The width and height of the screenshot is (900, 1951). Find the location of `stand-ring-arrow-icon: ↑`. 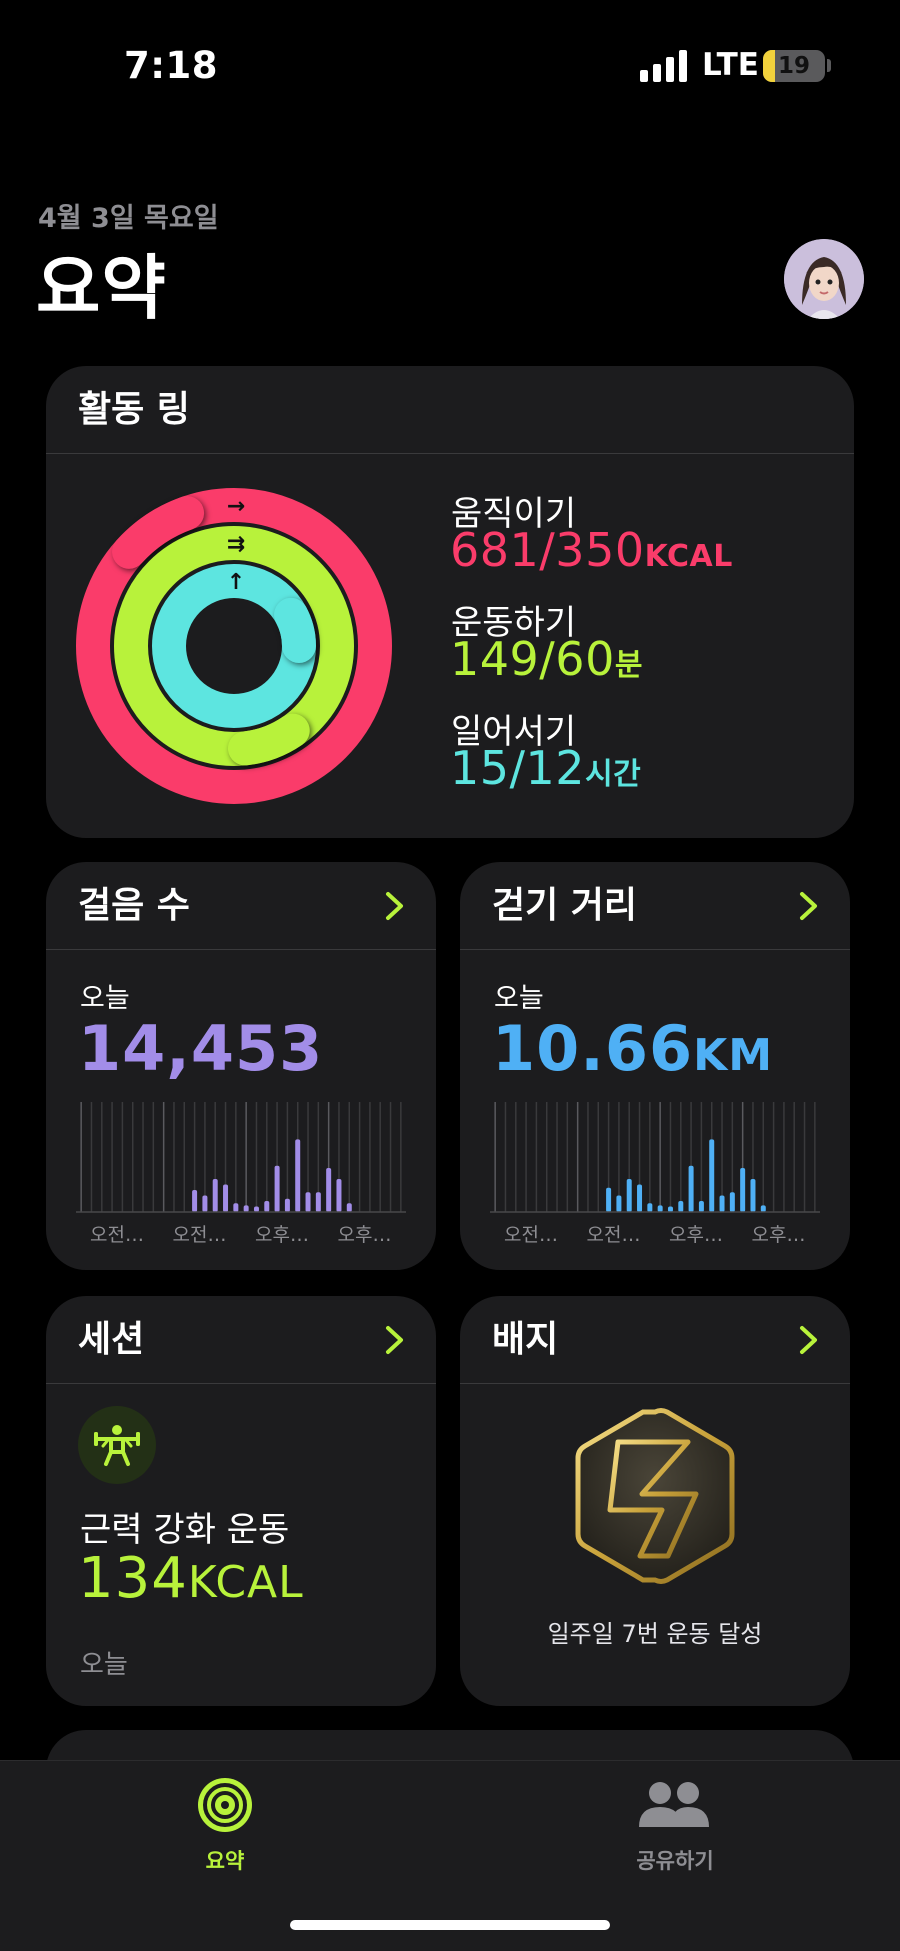

stand-ring-arrow-icon: ↑ is located at coordinates (236, 582).